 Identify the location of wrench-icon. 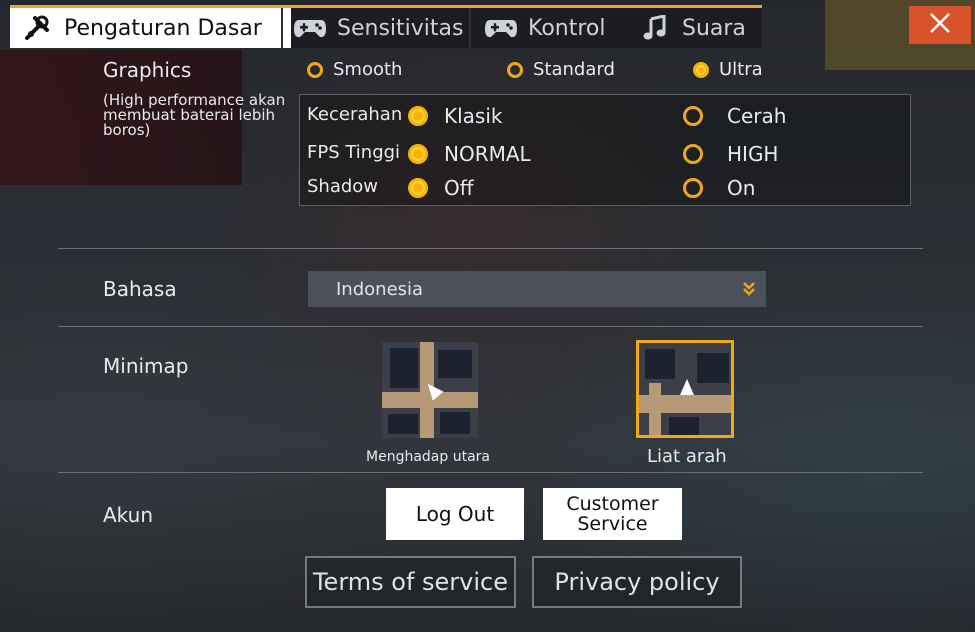
(37, 28).